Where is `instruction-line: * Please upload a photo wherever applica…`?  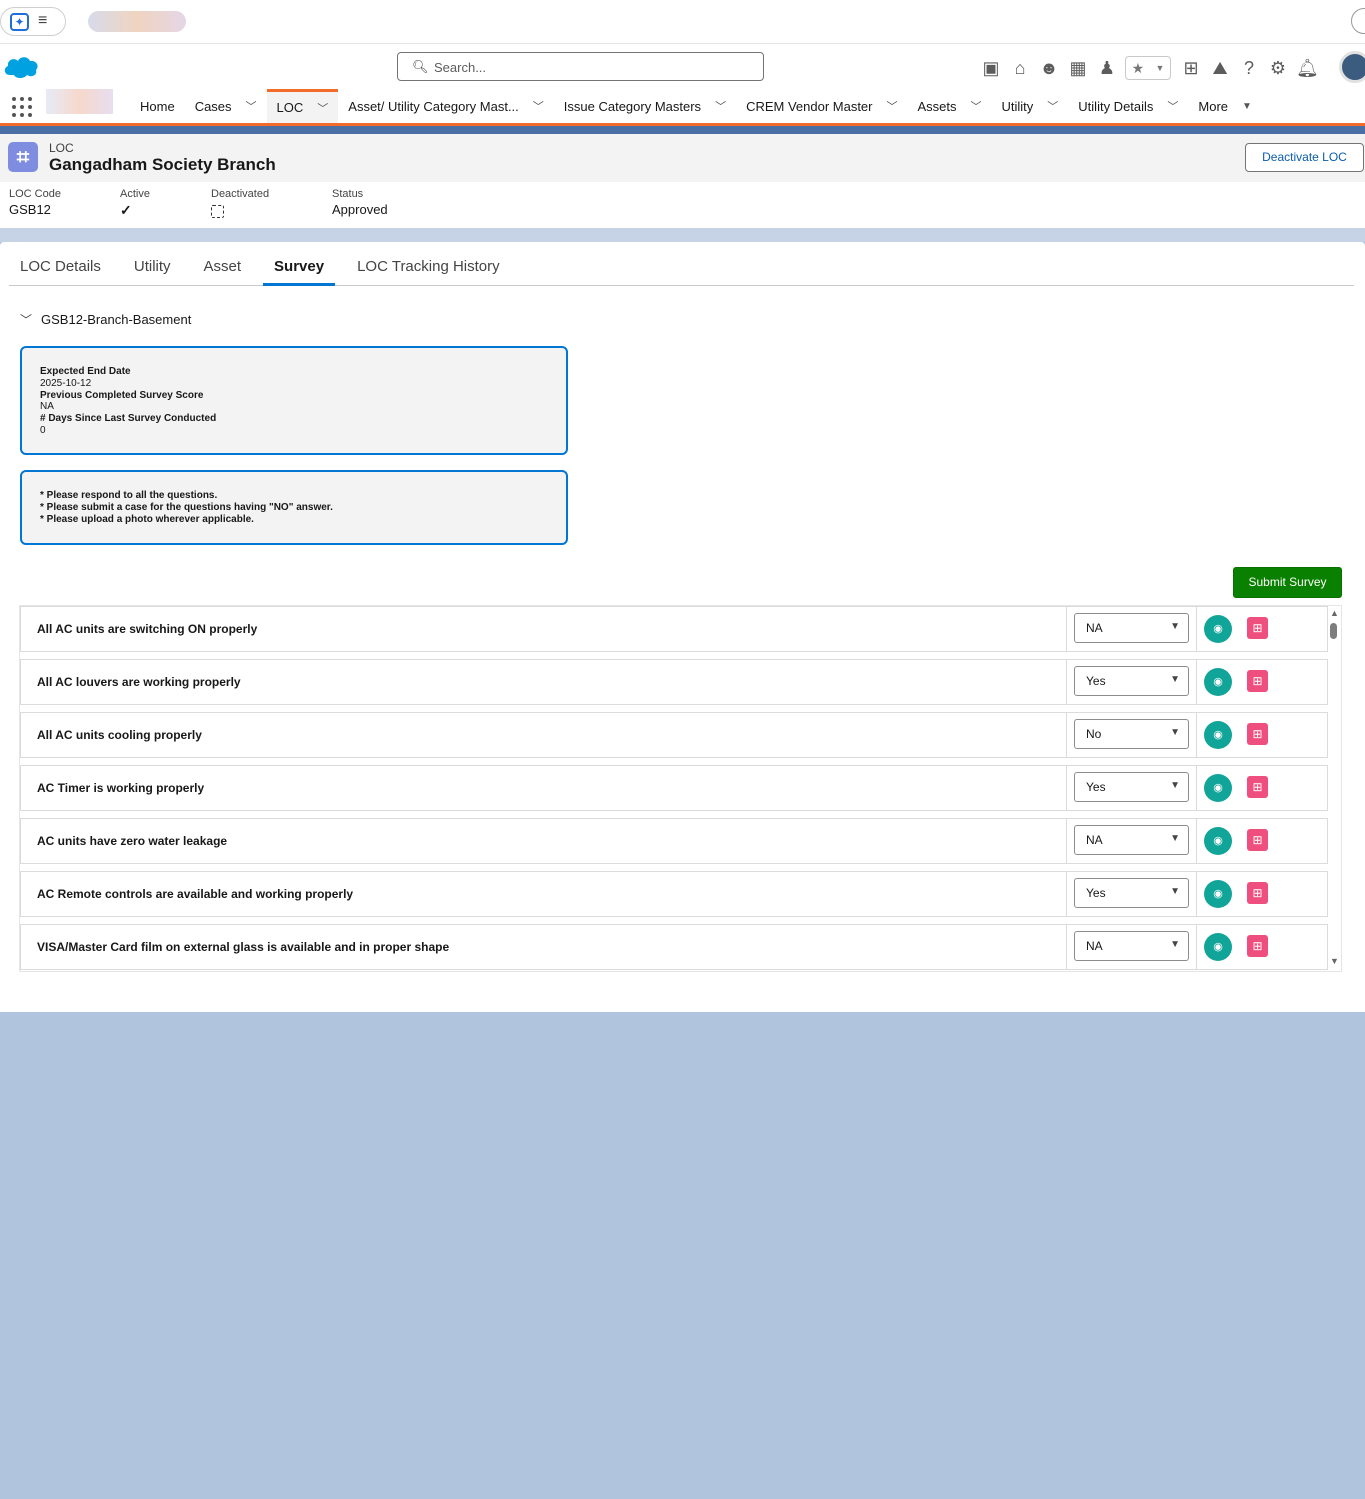 instruction-line: * Please upload a photo wherever applica… is located at coordinates (147, 519).